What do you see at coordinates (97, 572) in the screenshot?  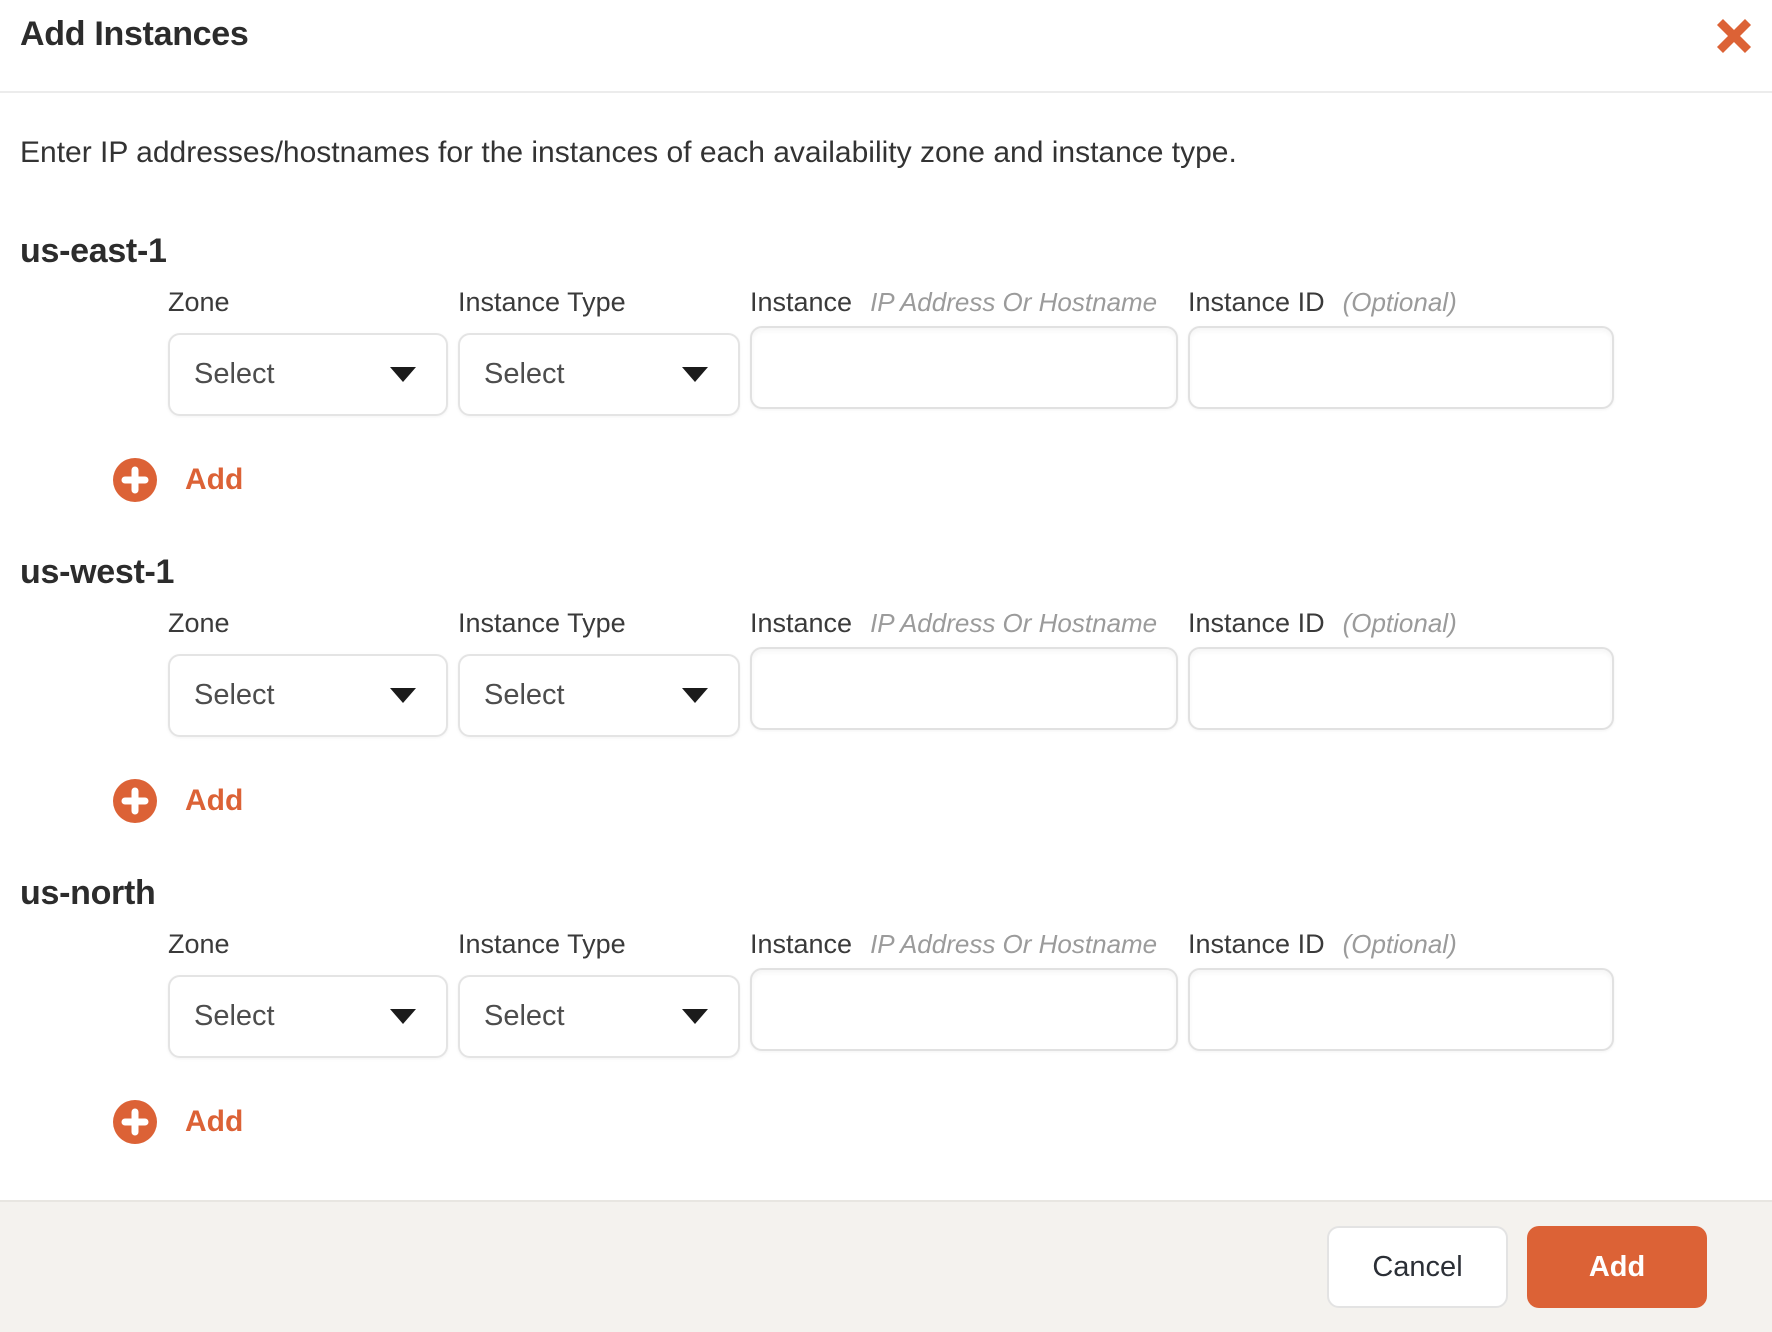 I see `section-heading: us-west-1` at bounding box center [97, 572].